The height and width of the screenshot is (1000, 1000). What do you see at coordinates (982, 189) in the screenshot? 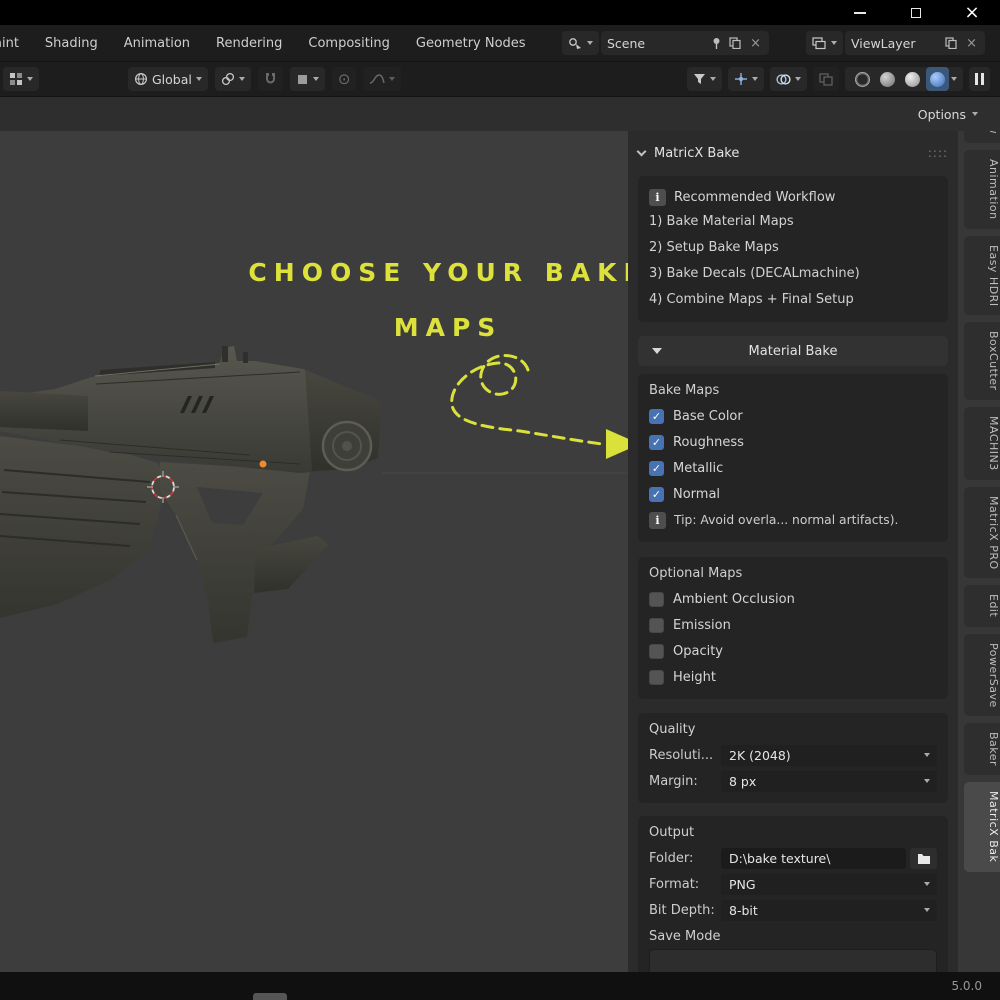
I see `side-tab-animation: Animation` at bounding box center [982, 189].